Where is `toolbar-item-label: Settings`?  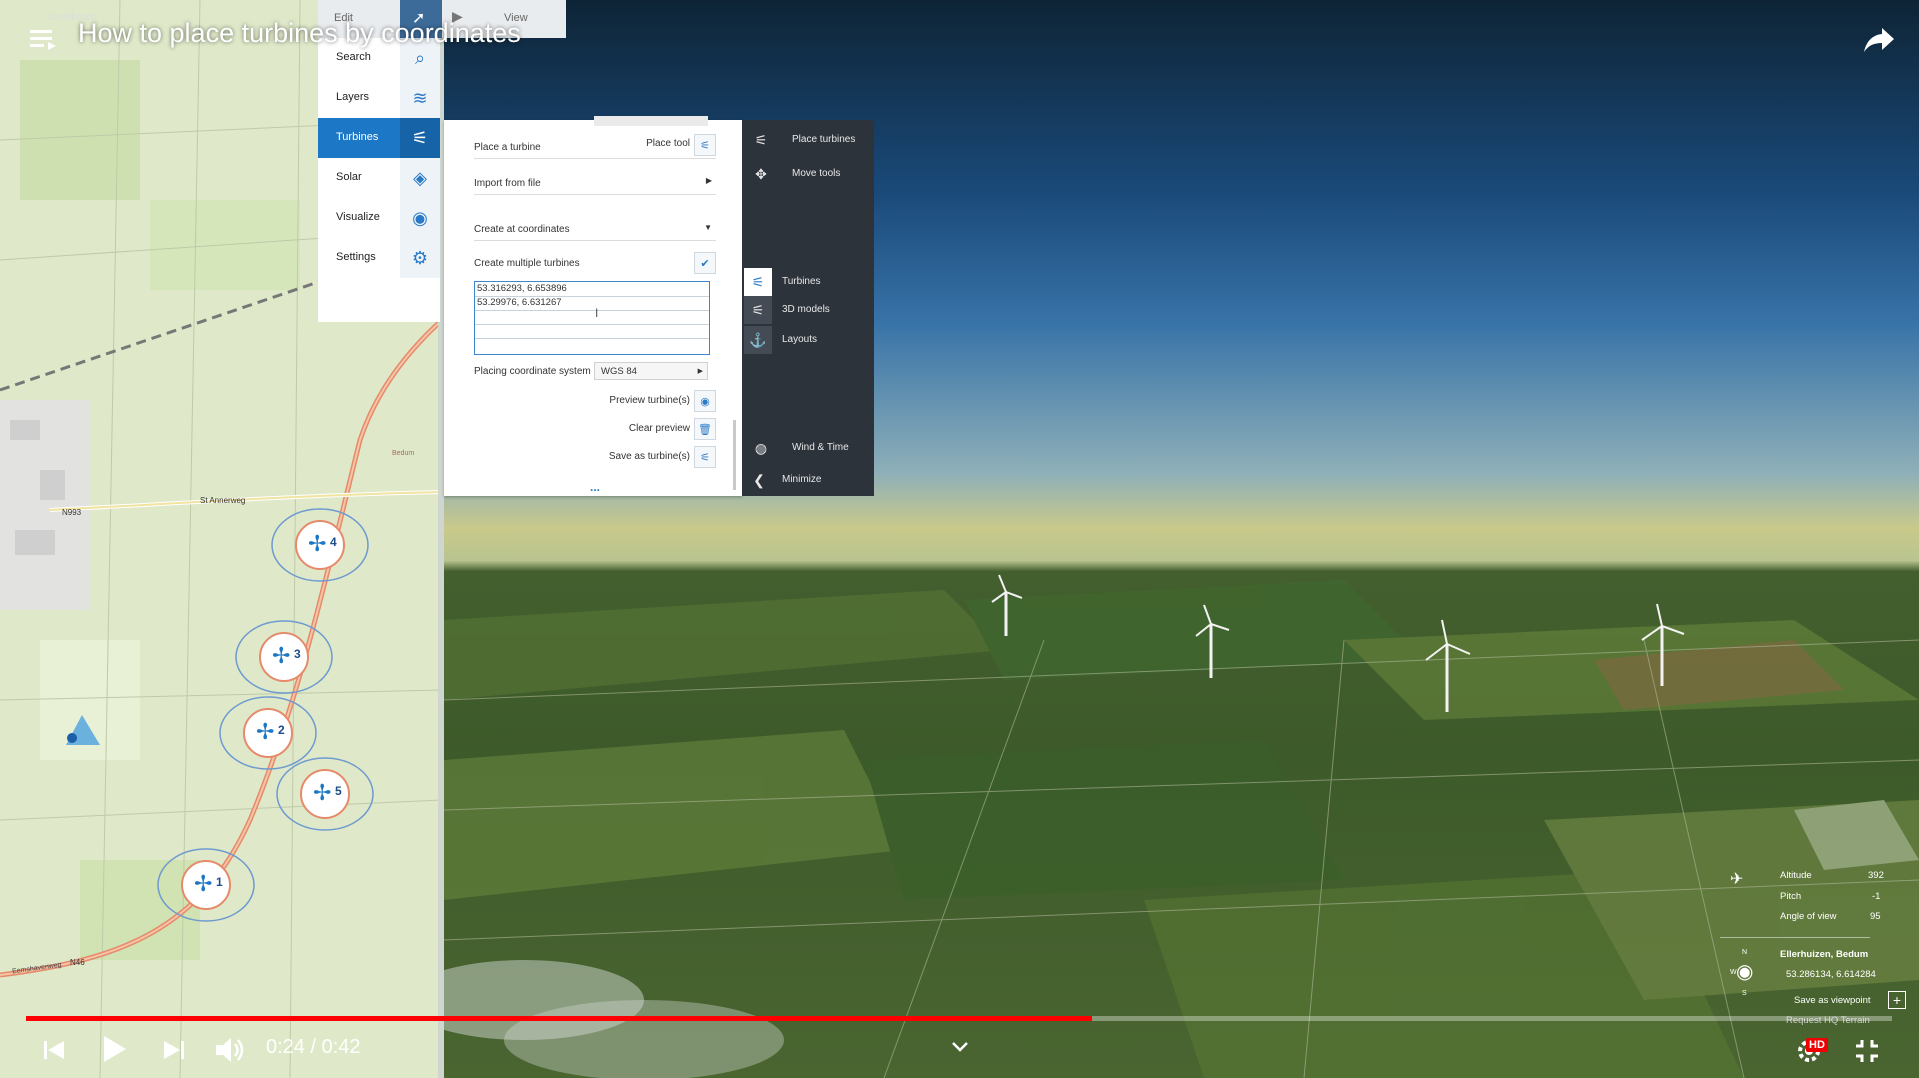 toolbar-item-label: Settings is located at coordinates (356, 257).